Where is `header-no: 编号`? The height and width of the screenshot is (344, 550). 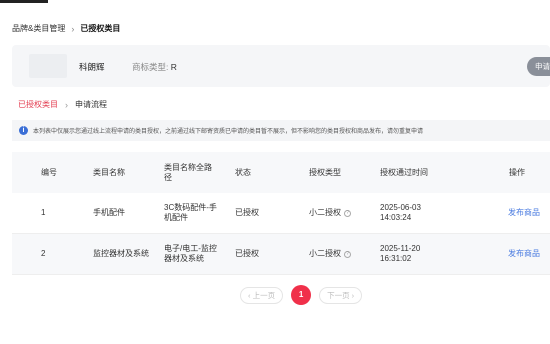 header-no: 编号 is located at coordinates (49, 172).